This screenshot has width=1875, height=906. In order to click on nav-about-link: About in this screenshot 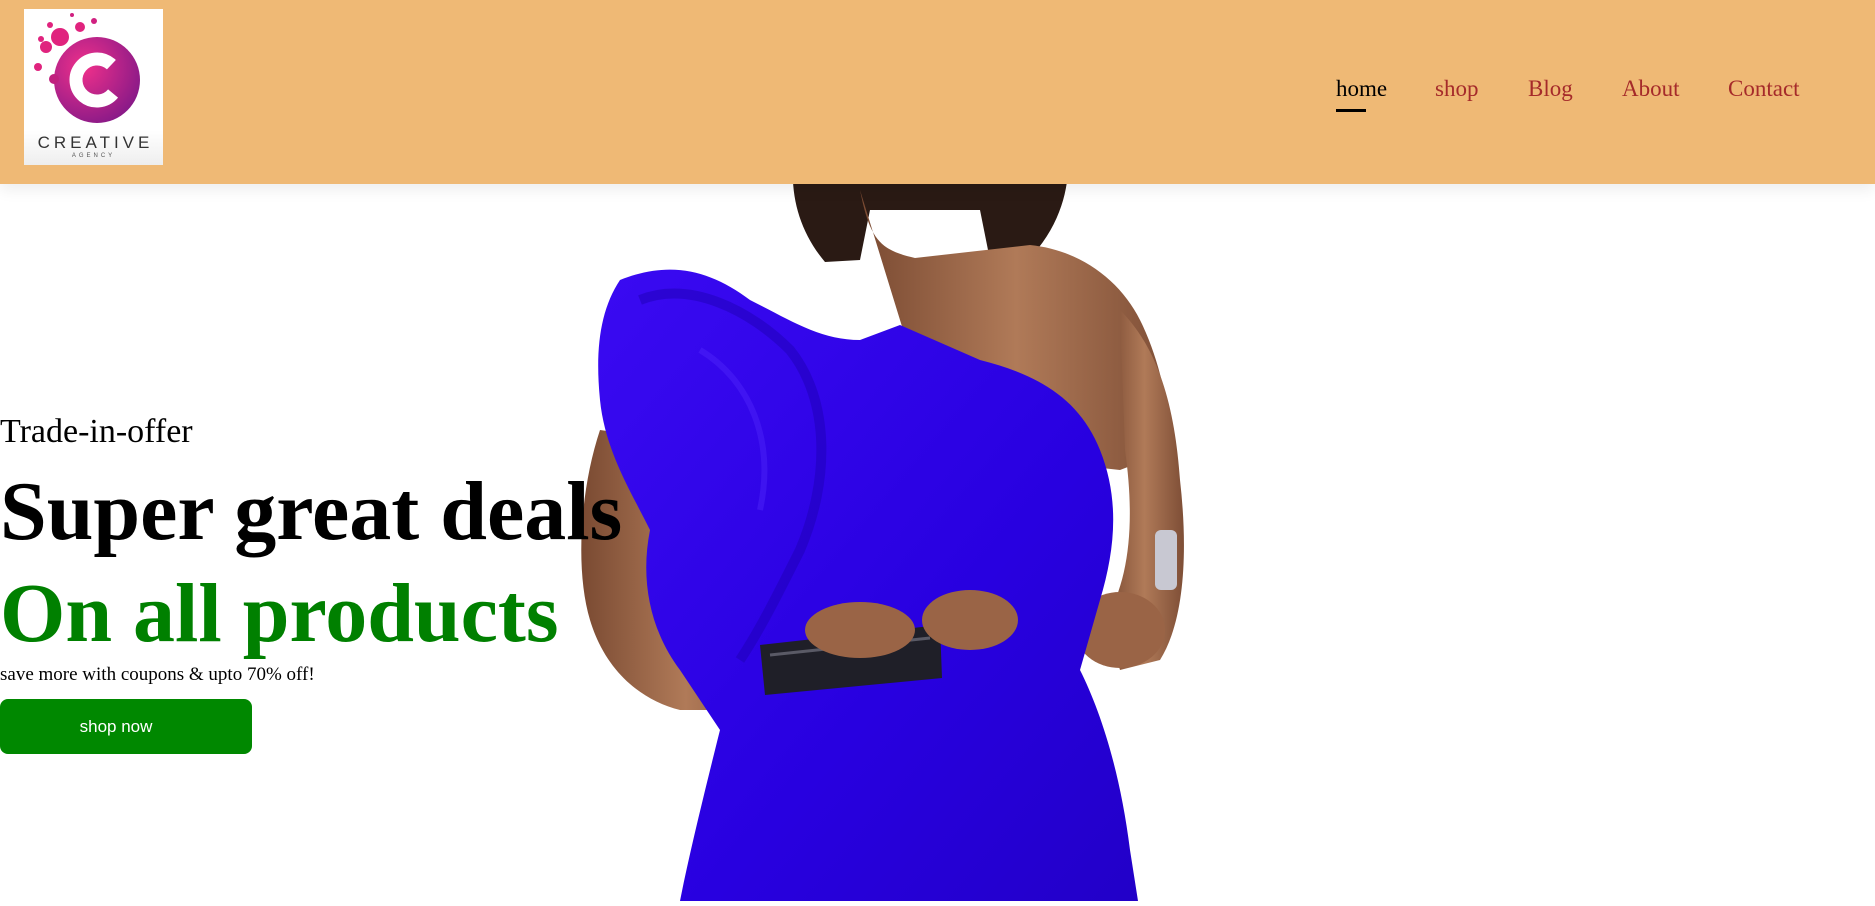, I will do `click(1651, 89)`.